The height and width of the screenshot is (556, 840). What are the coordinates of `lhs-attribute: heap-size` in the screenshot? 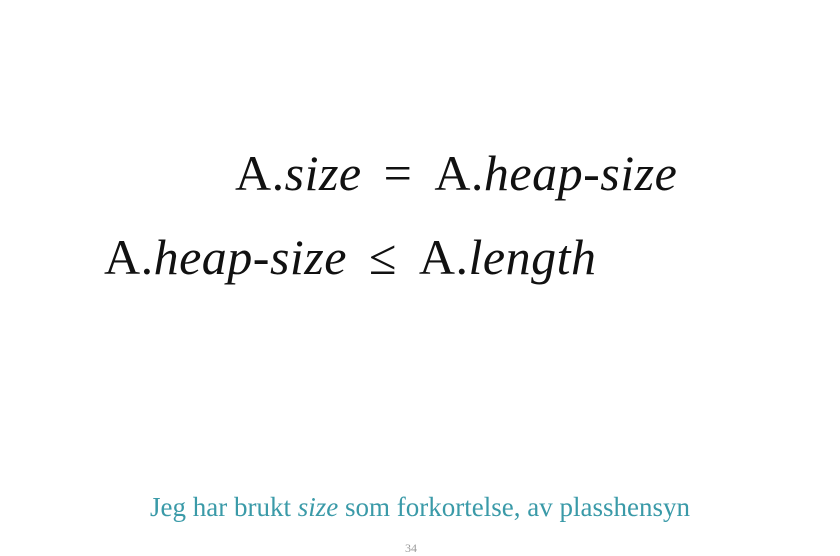 It's located at (250, 257).